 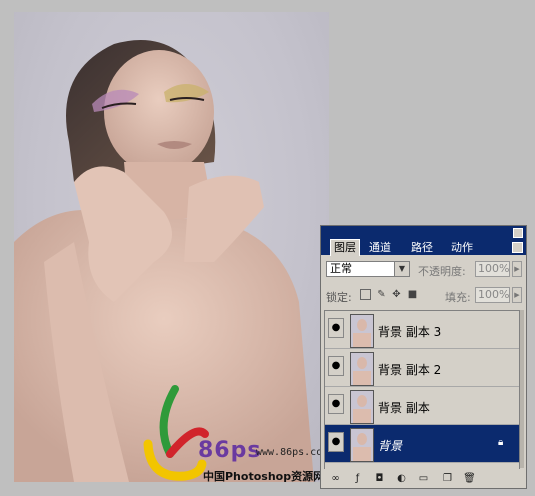 I want to click on lock-transparency-icon, so click(x=365, y=294).